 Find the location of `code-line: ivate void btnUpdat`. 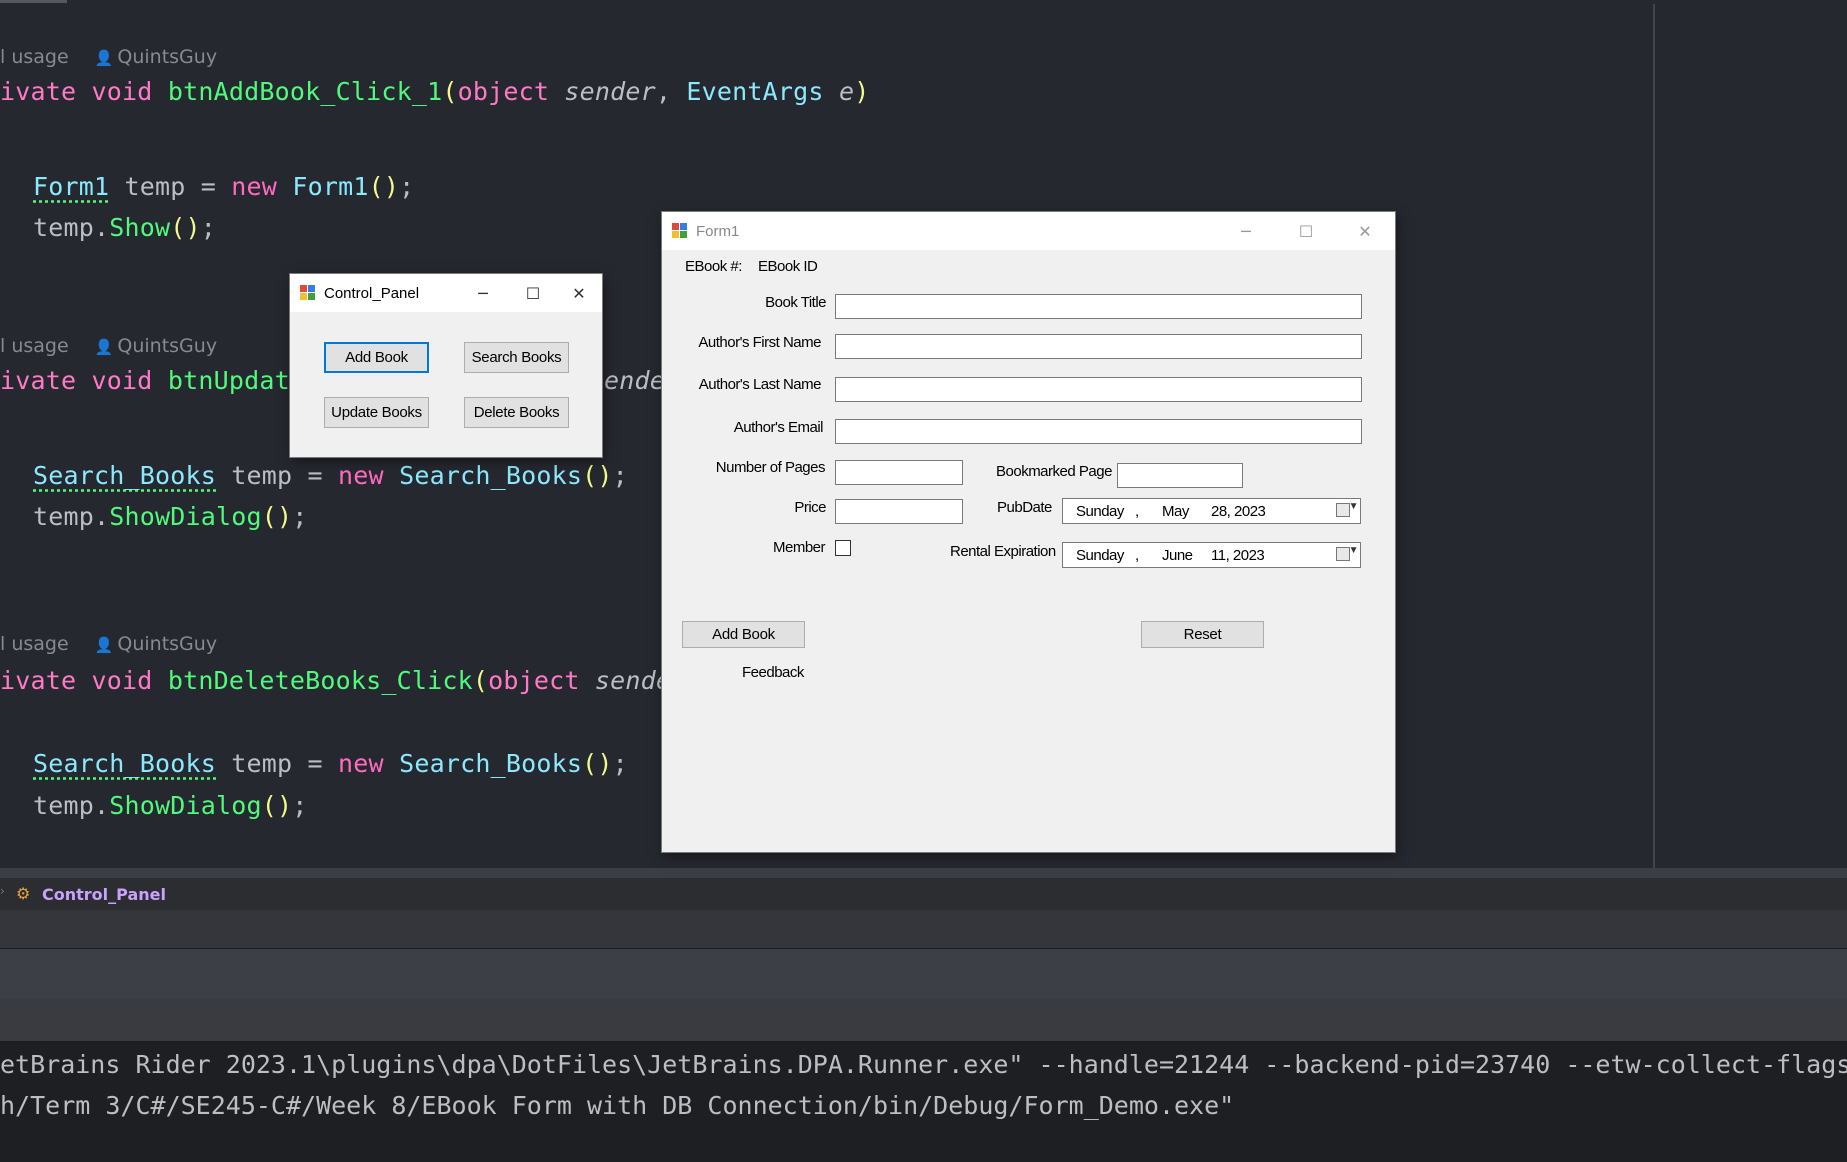

code-line: ivate void btnUpdat is located at coordinates (145, 380).